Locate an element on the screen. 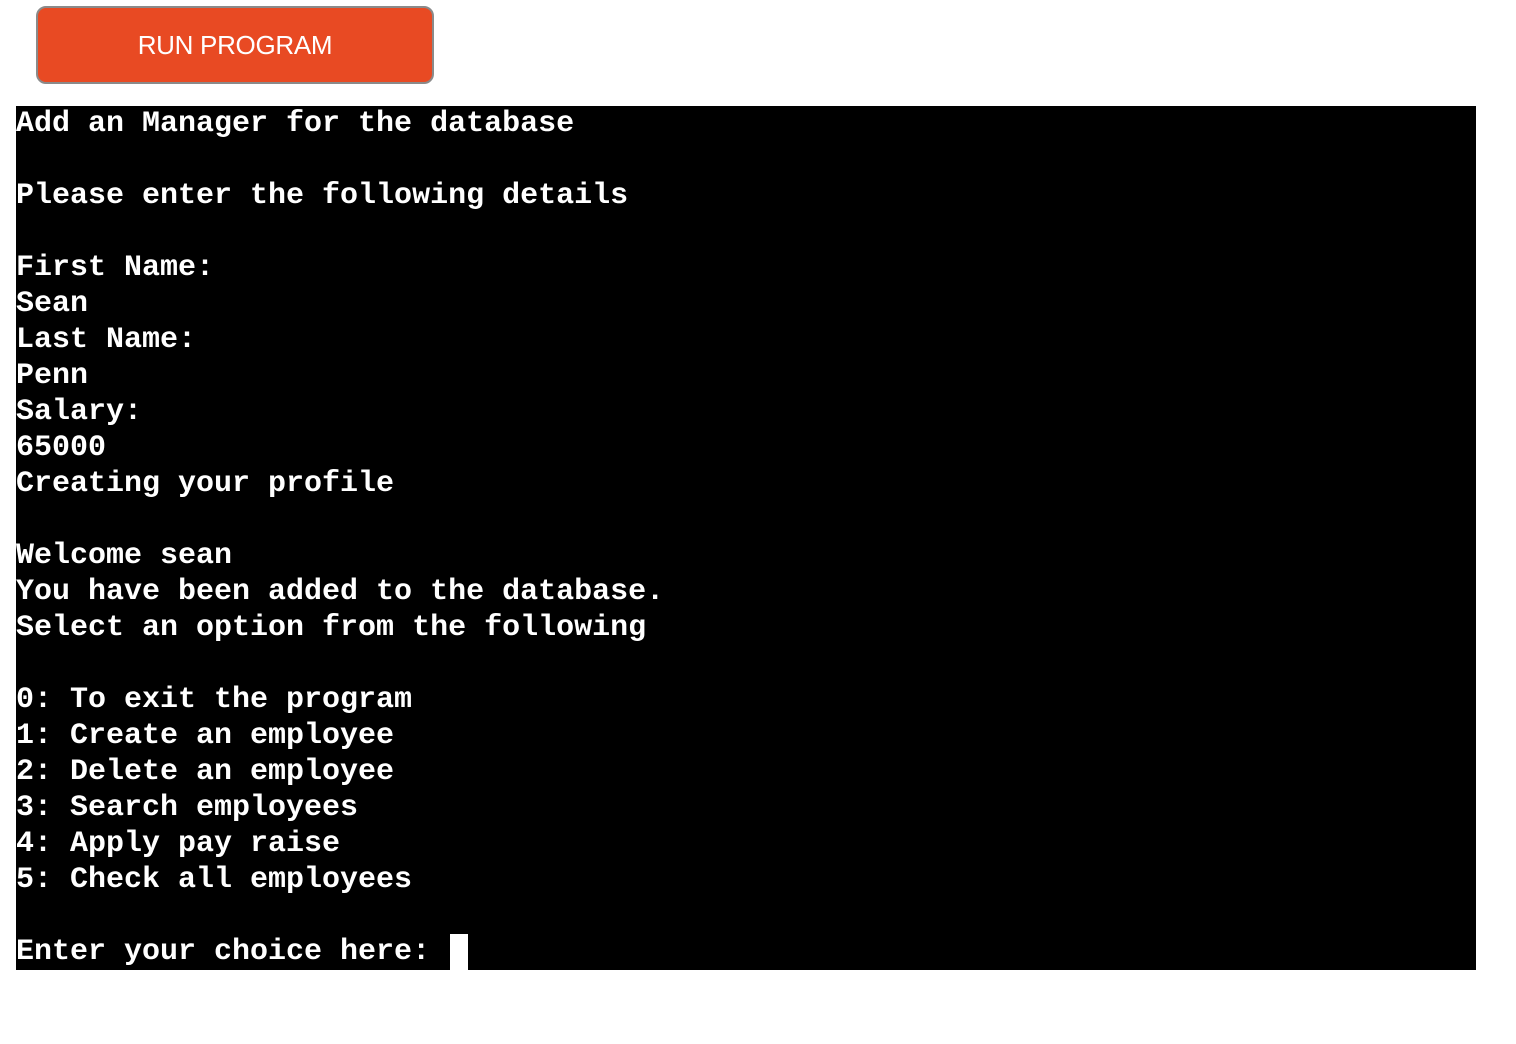 The width and height of the screenshot is (1516, 1044). terminal-line: Penn is located at coordinates (52, 376).